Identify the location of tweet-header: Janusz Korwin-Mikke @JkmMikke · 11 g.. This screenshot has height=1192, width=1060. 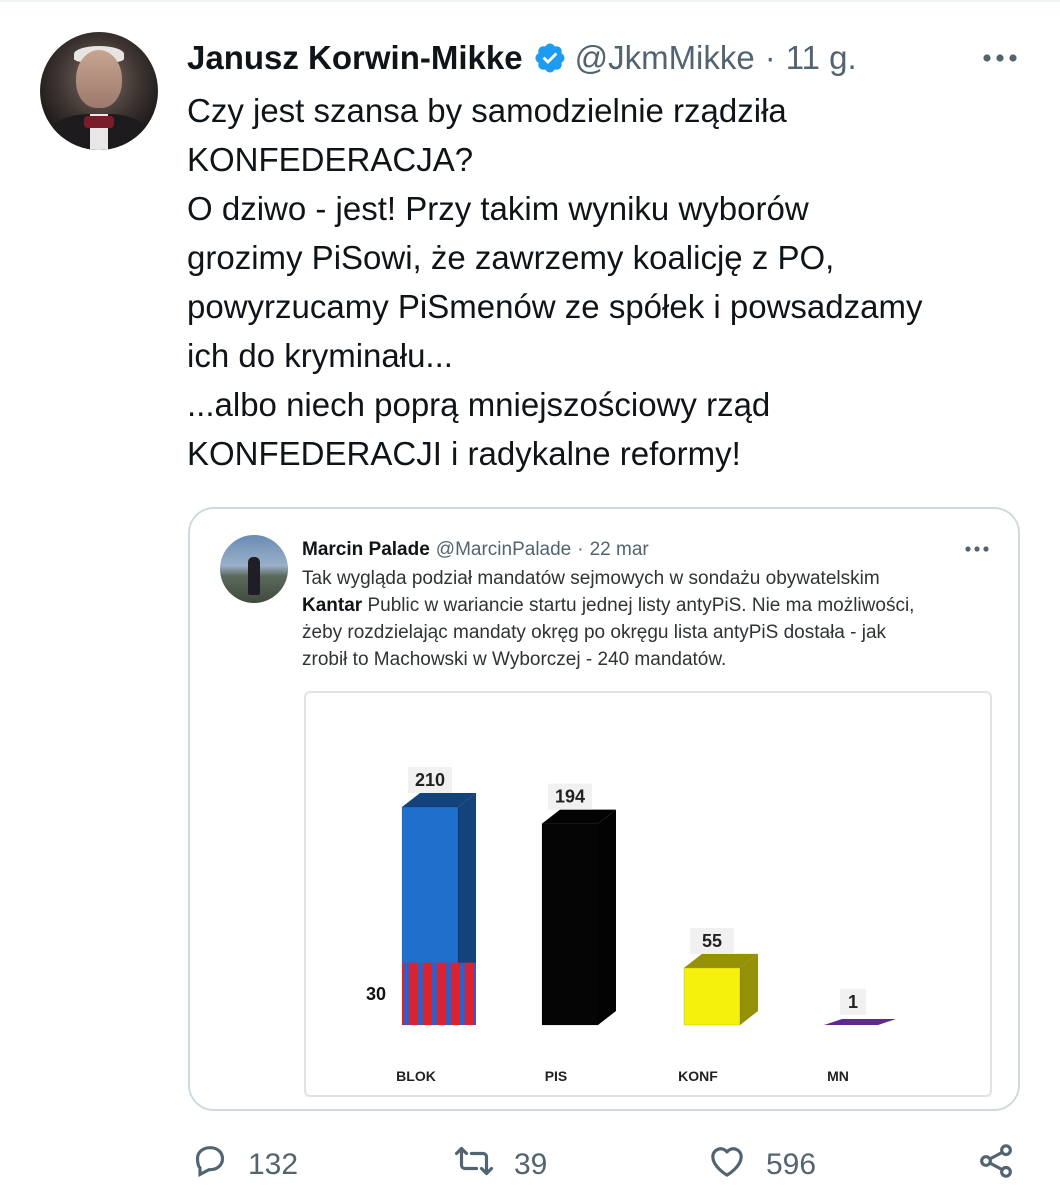
(522, 58).